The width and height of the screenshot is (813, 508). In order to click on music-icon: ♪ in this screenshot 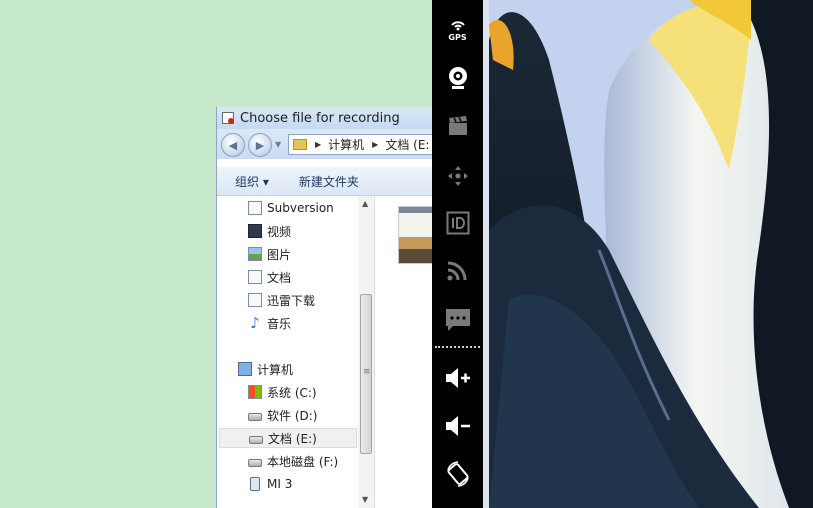, I will do `click(255, 323)`.